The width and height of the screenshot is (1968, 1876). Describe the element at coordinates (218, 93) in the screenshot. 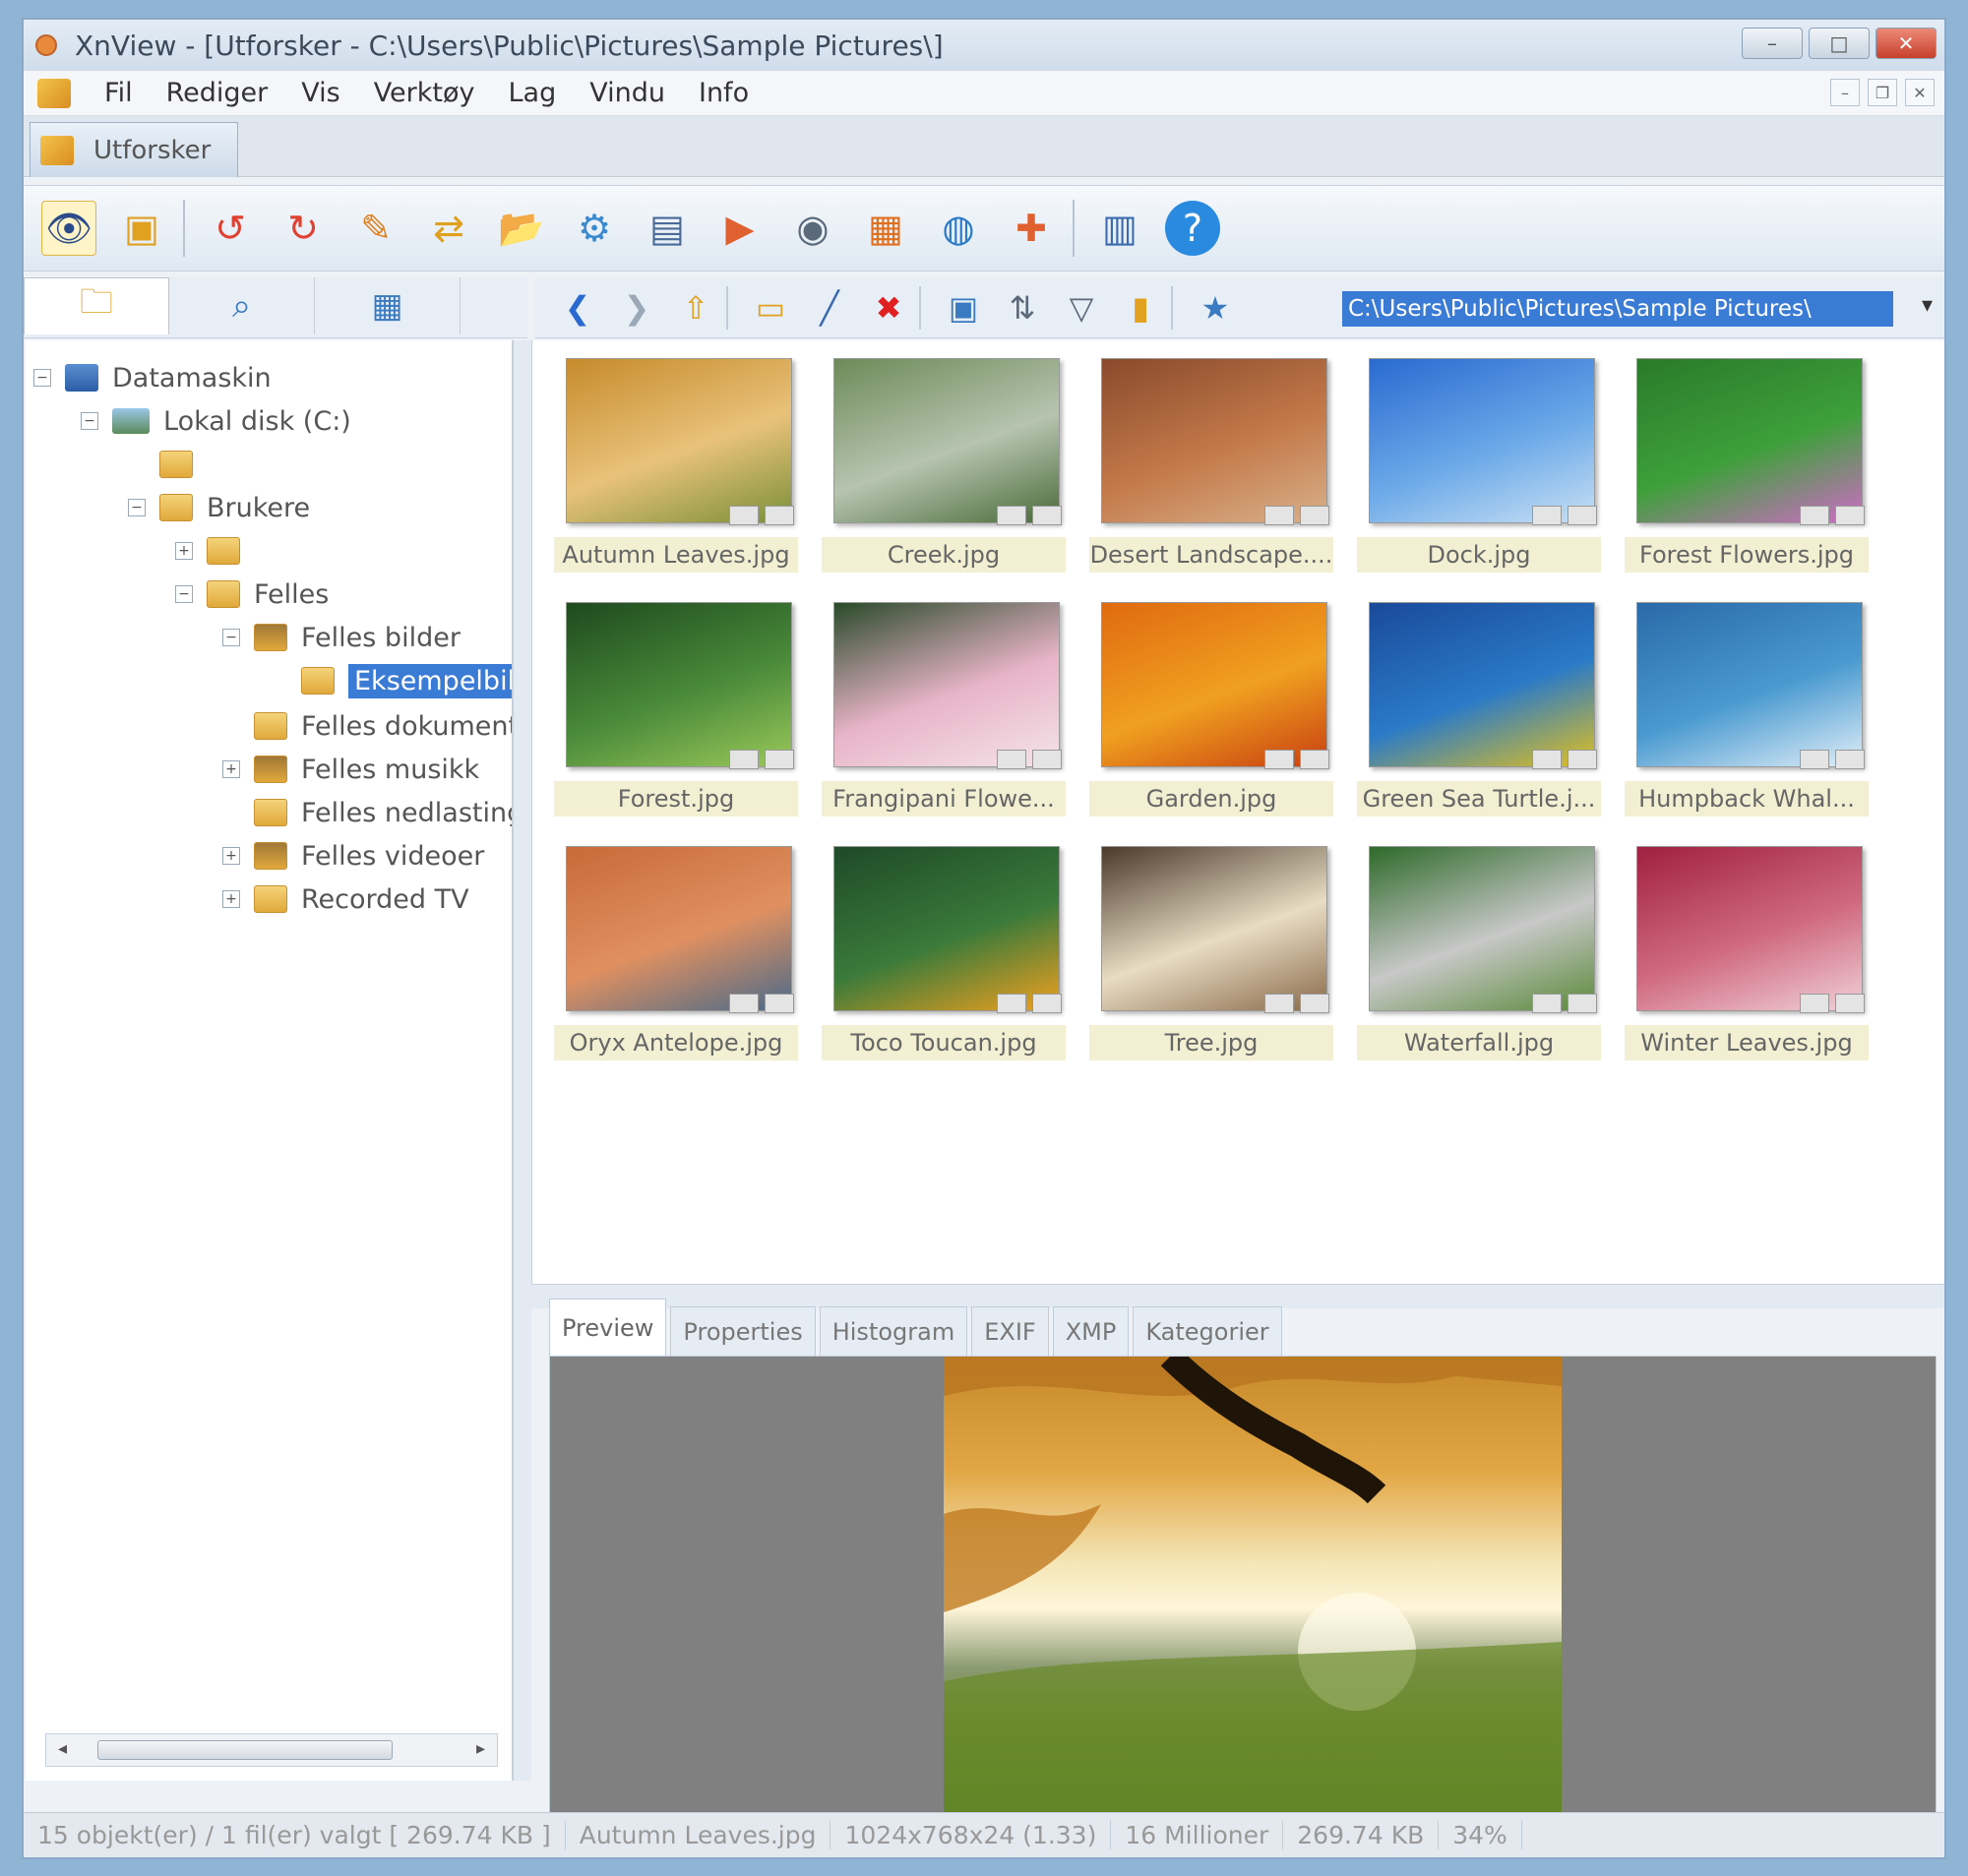

I see `menu-rediger: Rediger` at that location.